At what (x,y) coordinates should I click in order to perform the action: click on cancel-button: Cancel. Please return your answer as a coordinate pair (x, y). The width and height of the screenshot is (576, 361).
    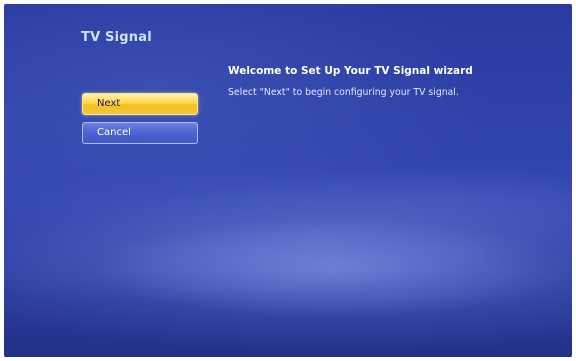
    Looking at the image, I should click on (140, 133).